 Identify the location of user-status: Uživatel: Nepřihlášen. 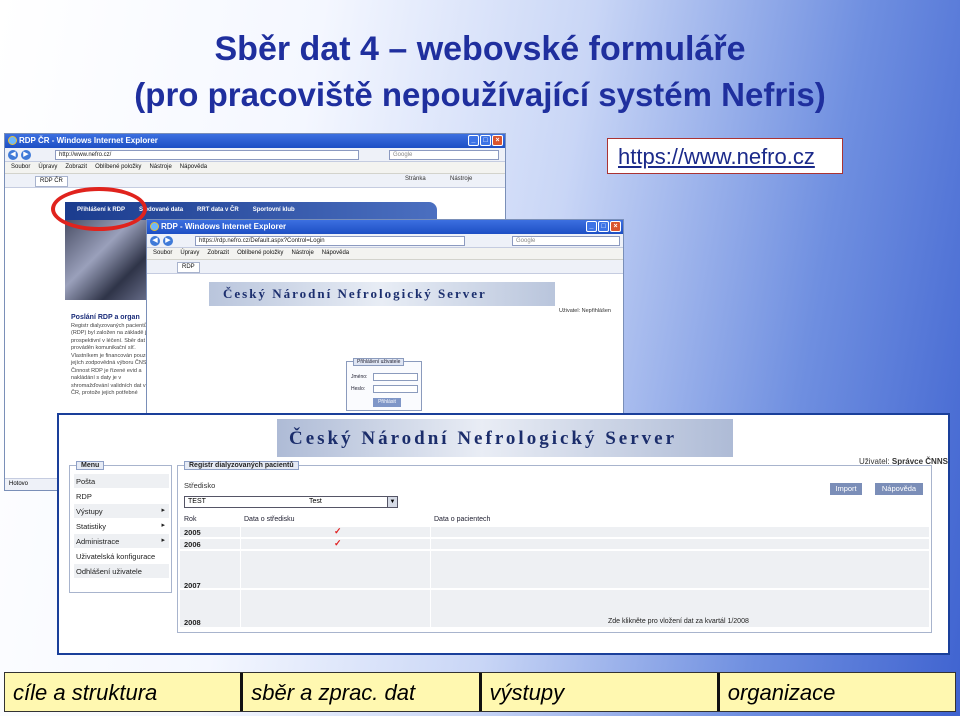
(585, 311).